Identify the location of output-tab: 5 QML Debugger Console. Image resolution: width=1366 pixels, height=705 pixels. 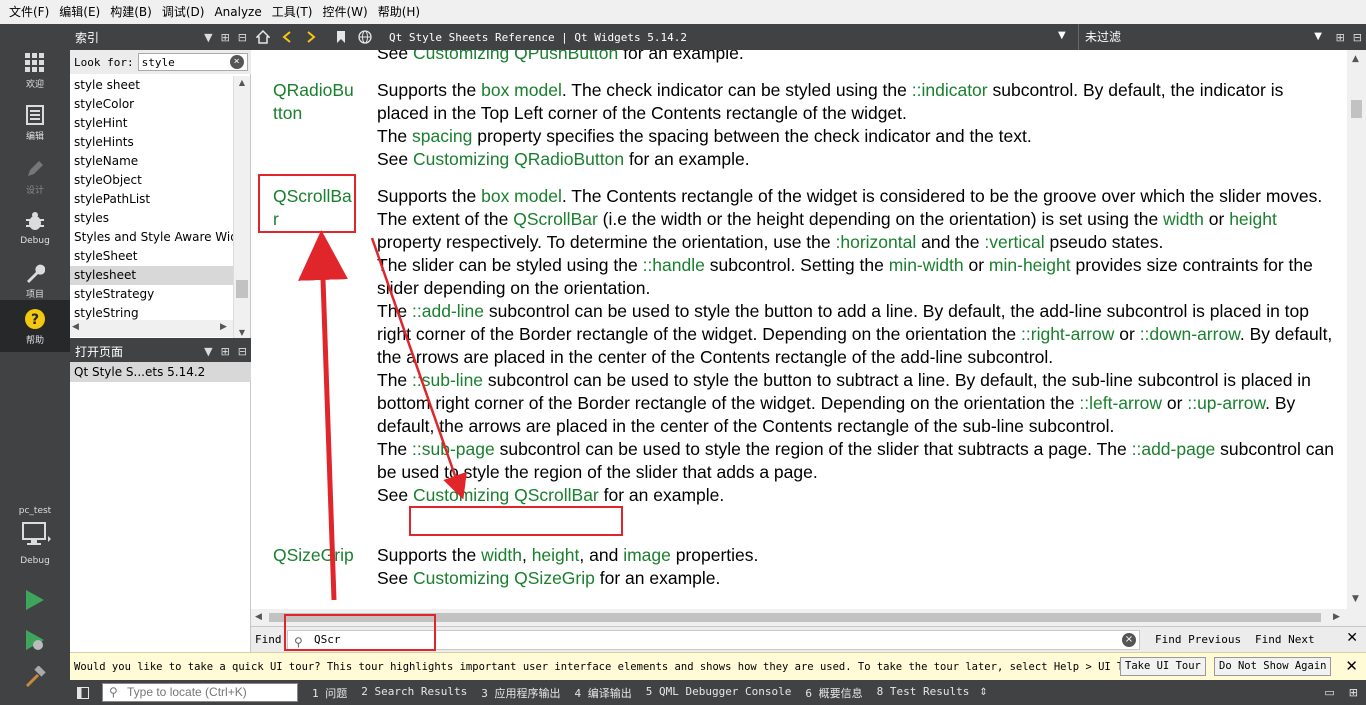
(719, 693).